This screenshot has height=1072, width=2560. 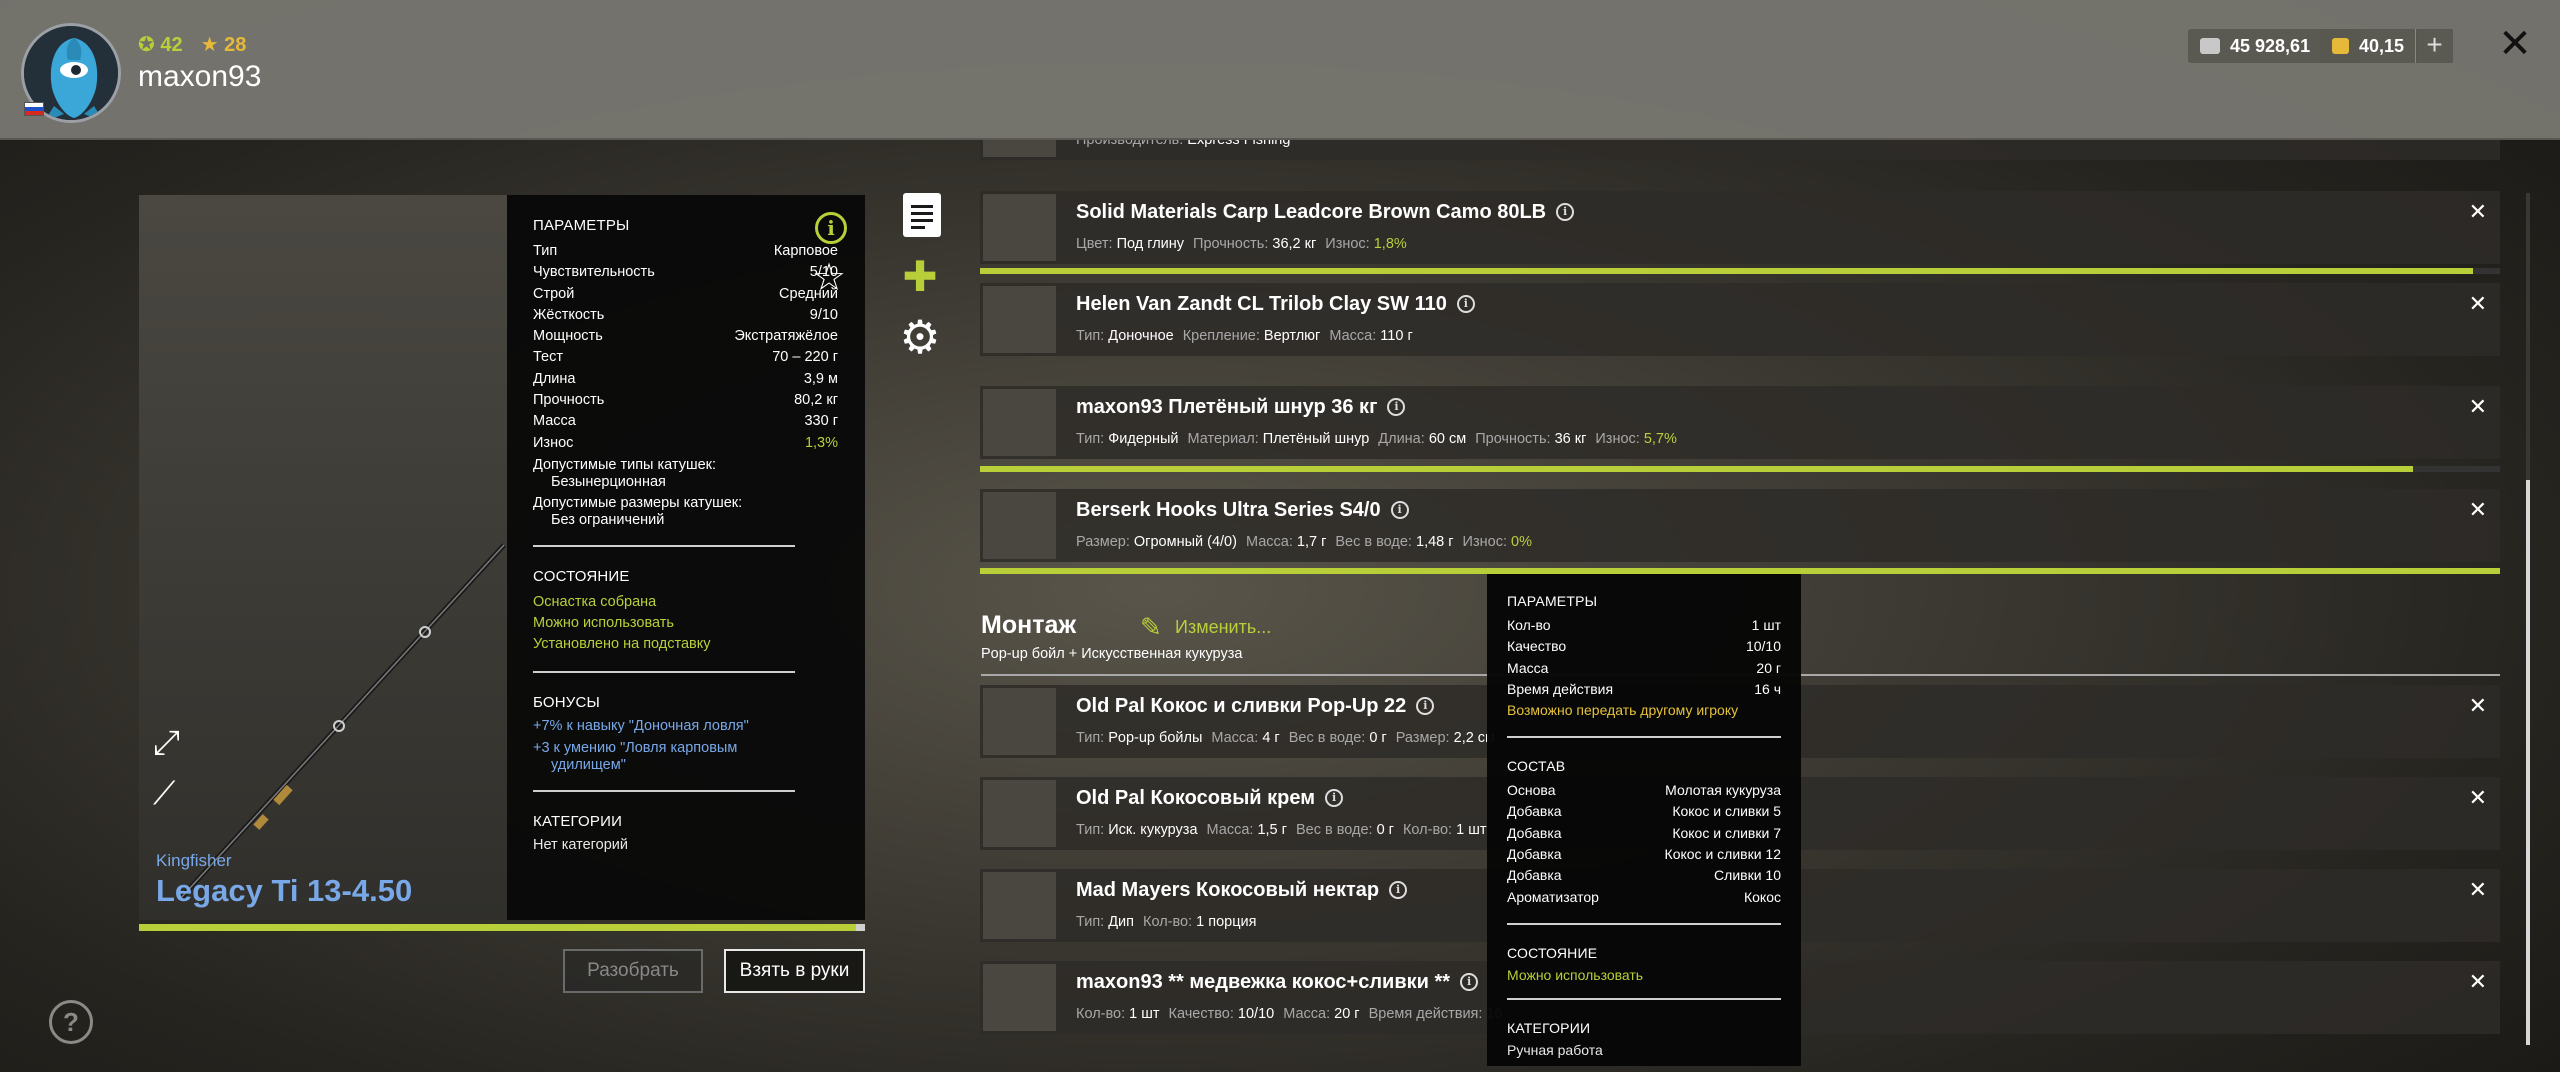 I want to click on bonus-title: БОНУСЫ, so click(x=567, y=702).